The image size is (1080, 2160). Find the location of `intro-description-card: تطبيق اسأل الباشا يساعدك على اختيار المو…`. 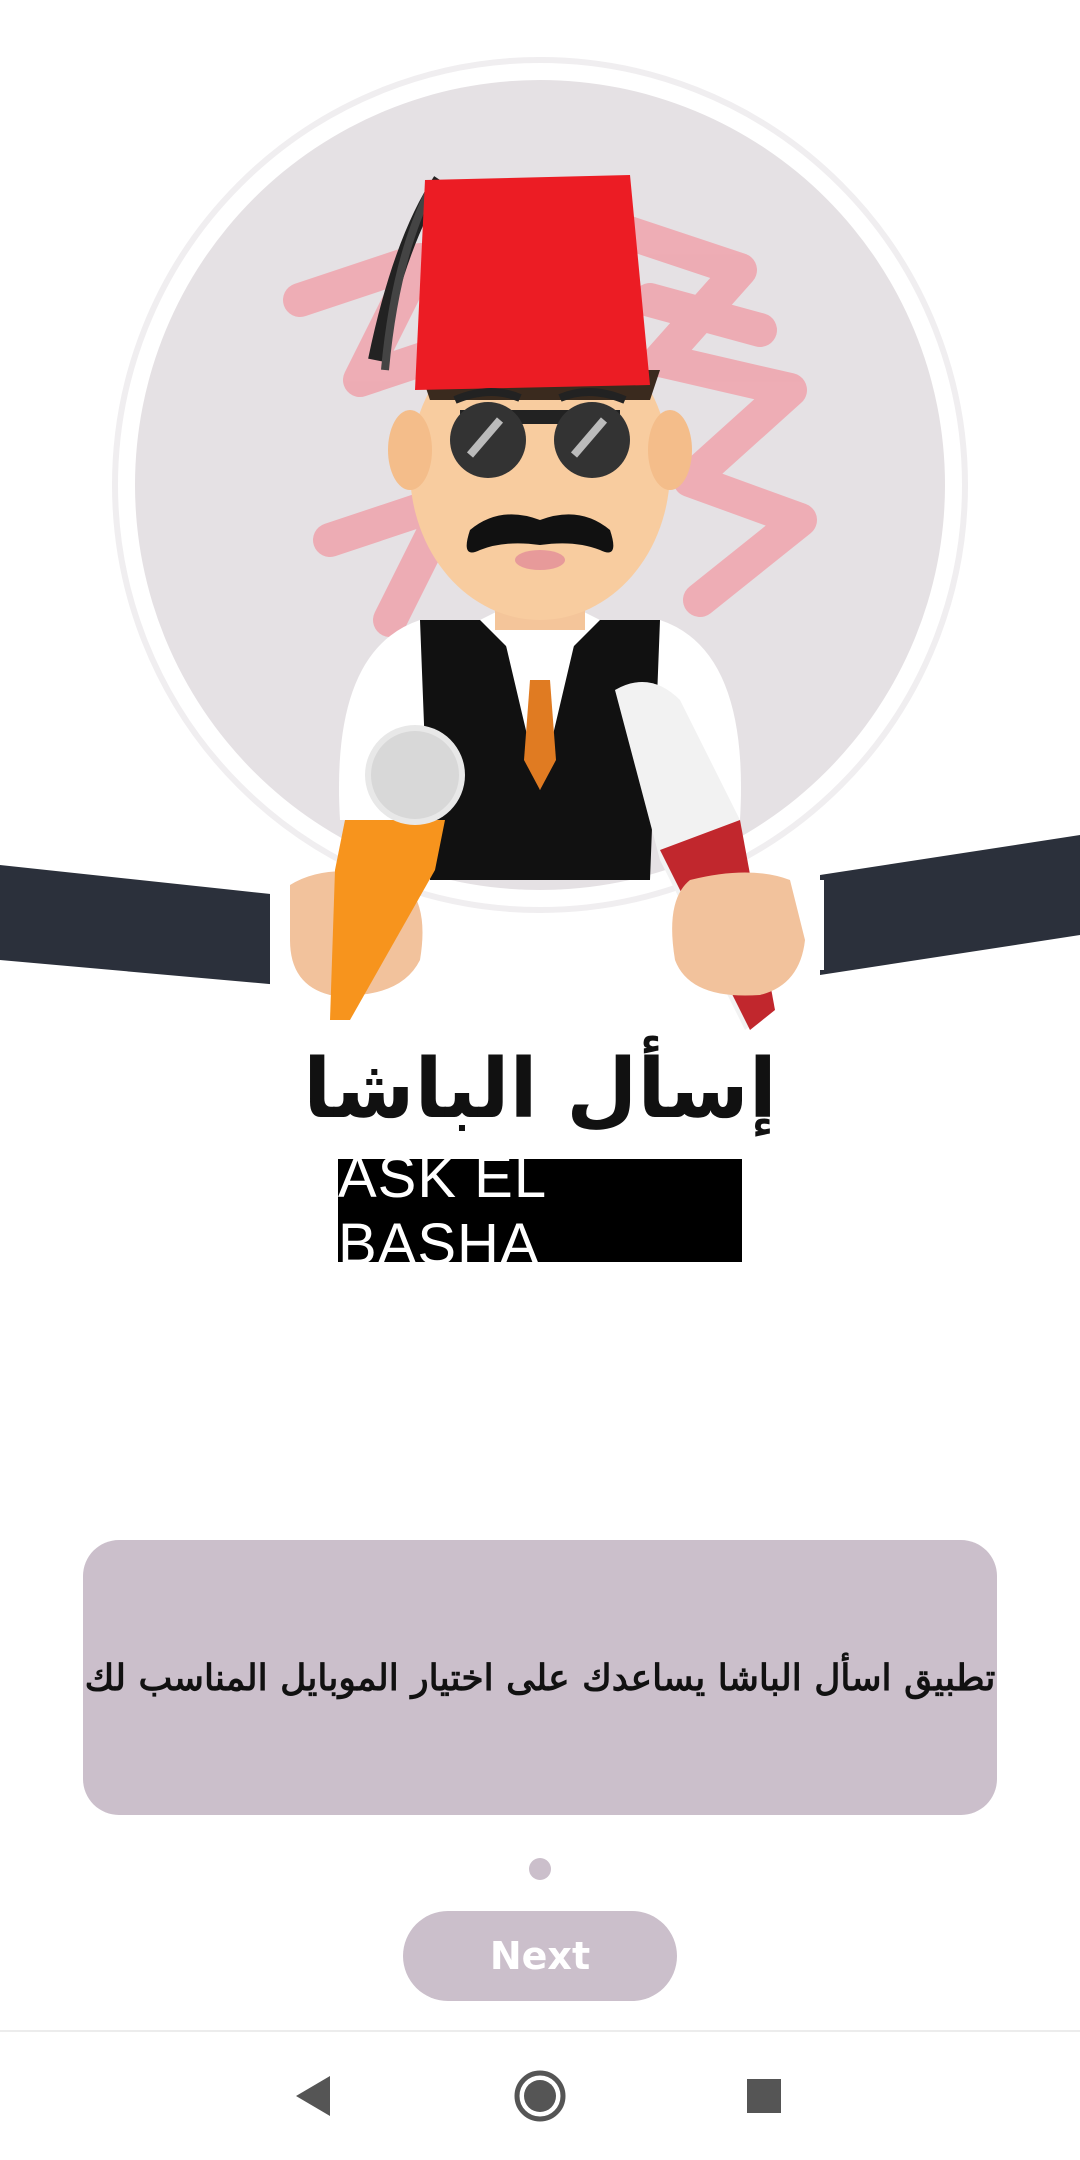

intro-description-card: تطبيق اسأل الباشا يساعدك على اختيار المو… is located at coordinates (540, 1677).